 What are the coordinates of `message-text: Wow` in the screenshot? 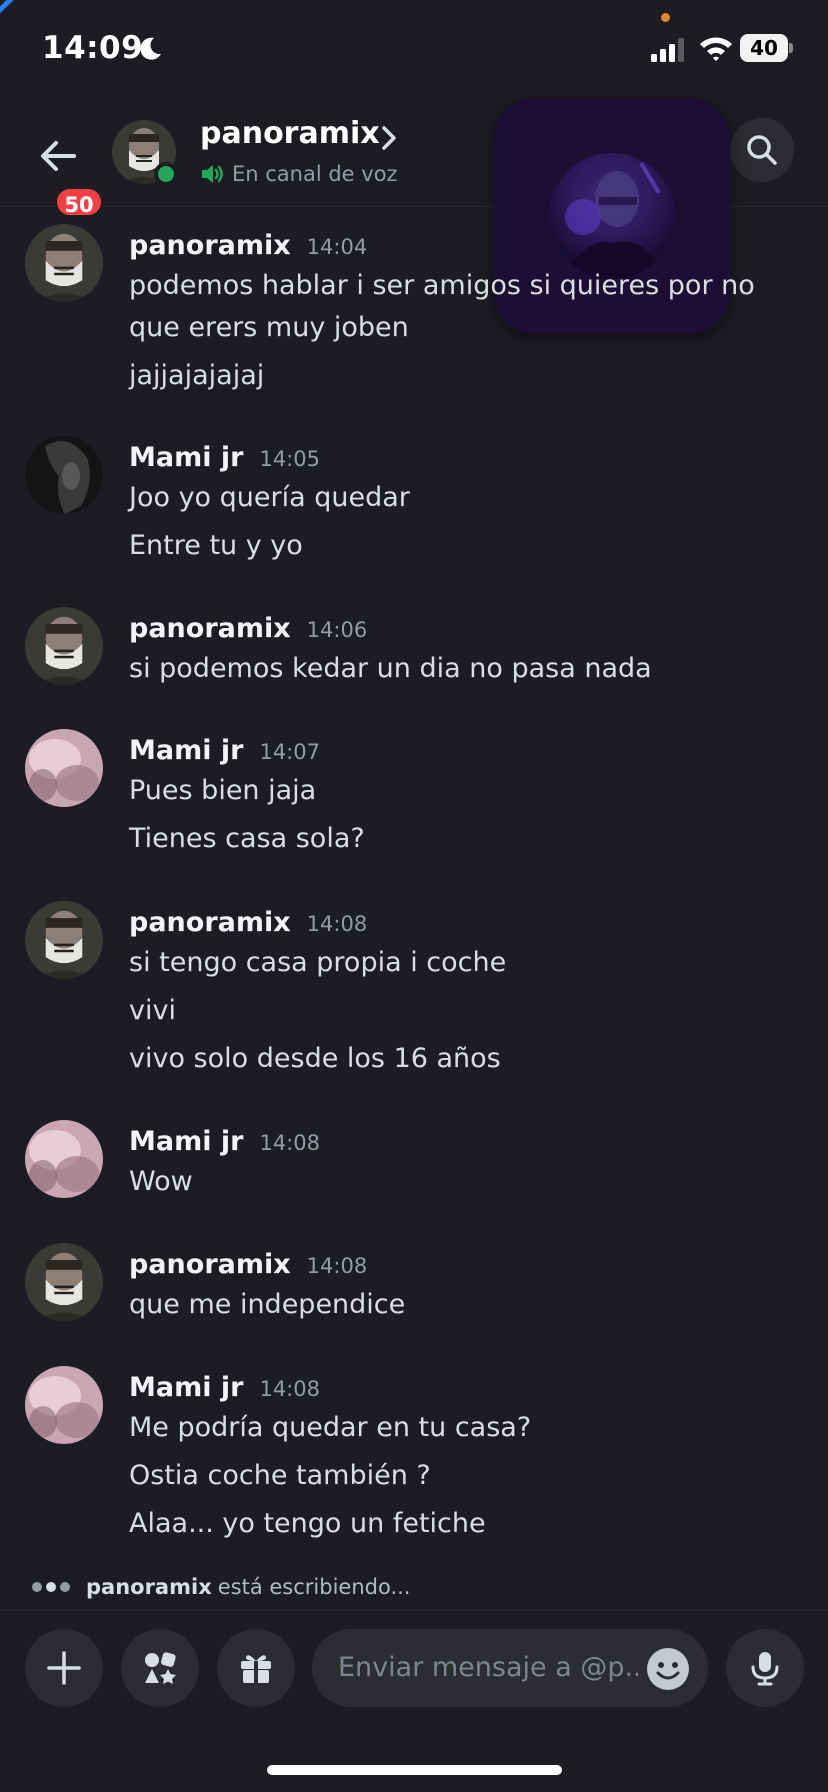 It's located at (161, 1181).